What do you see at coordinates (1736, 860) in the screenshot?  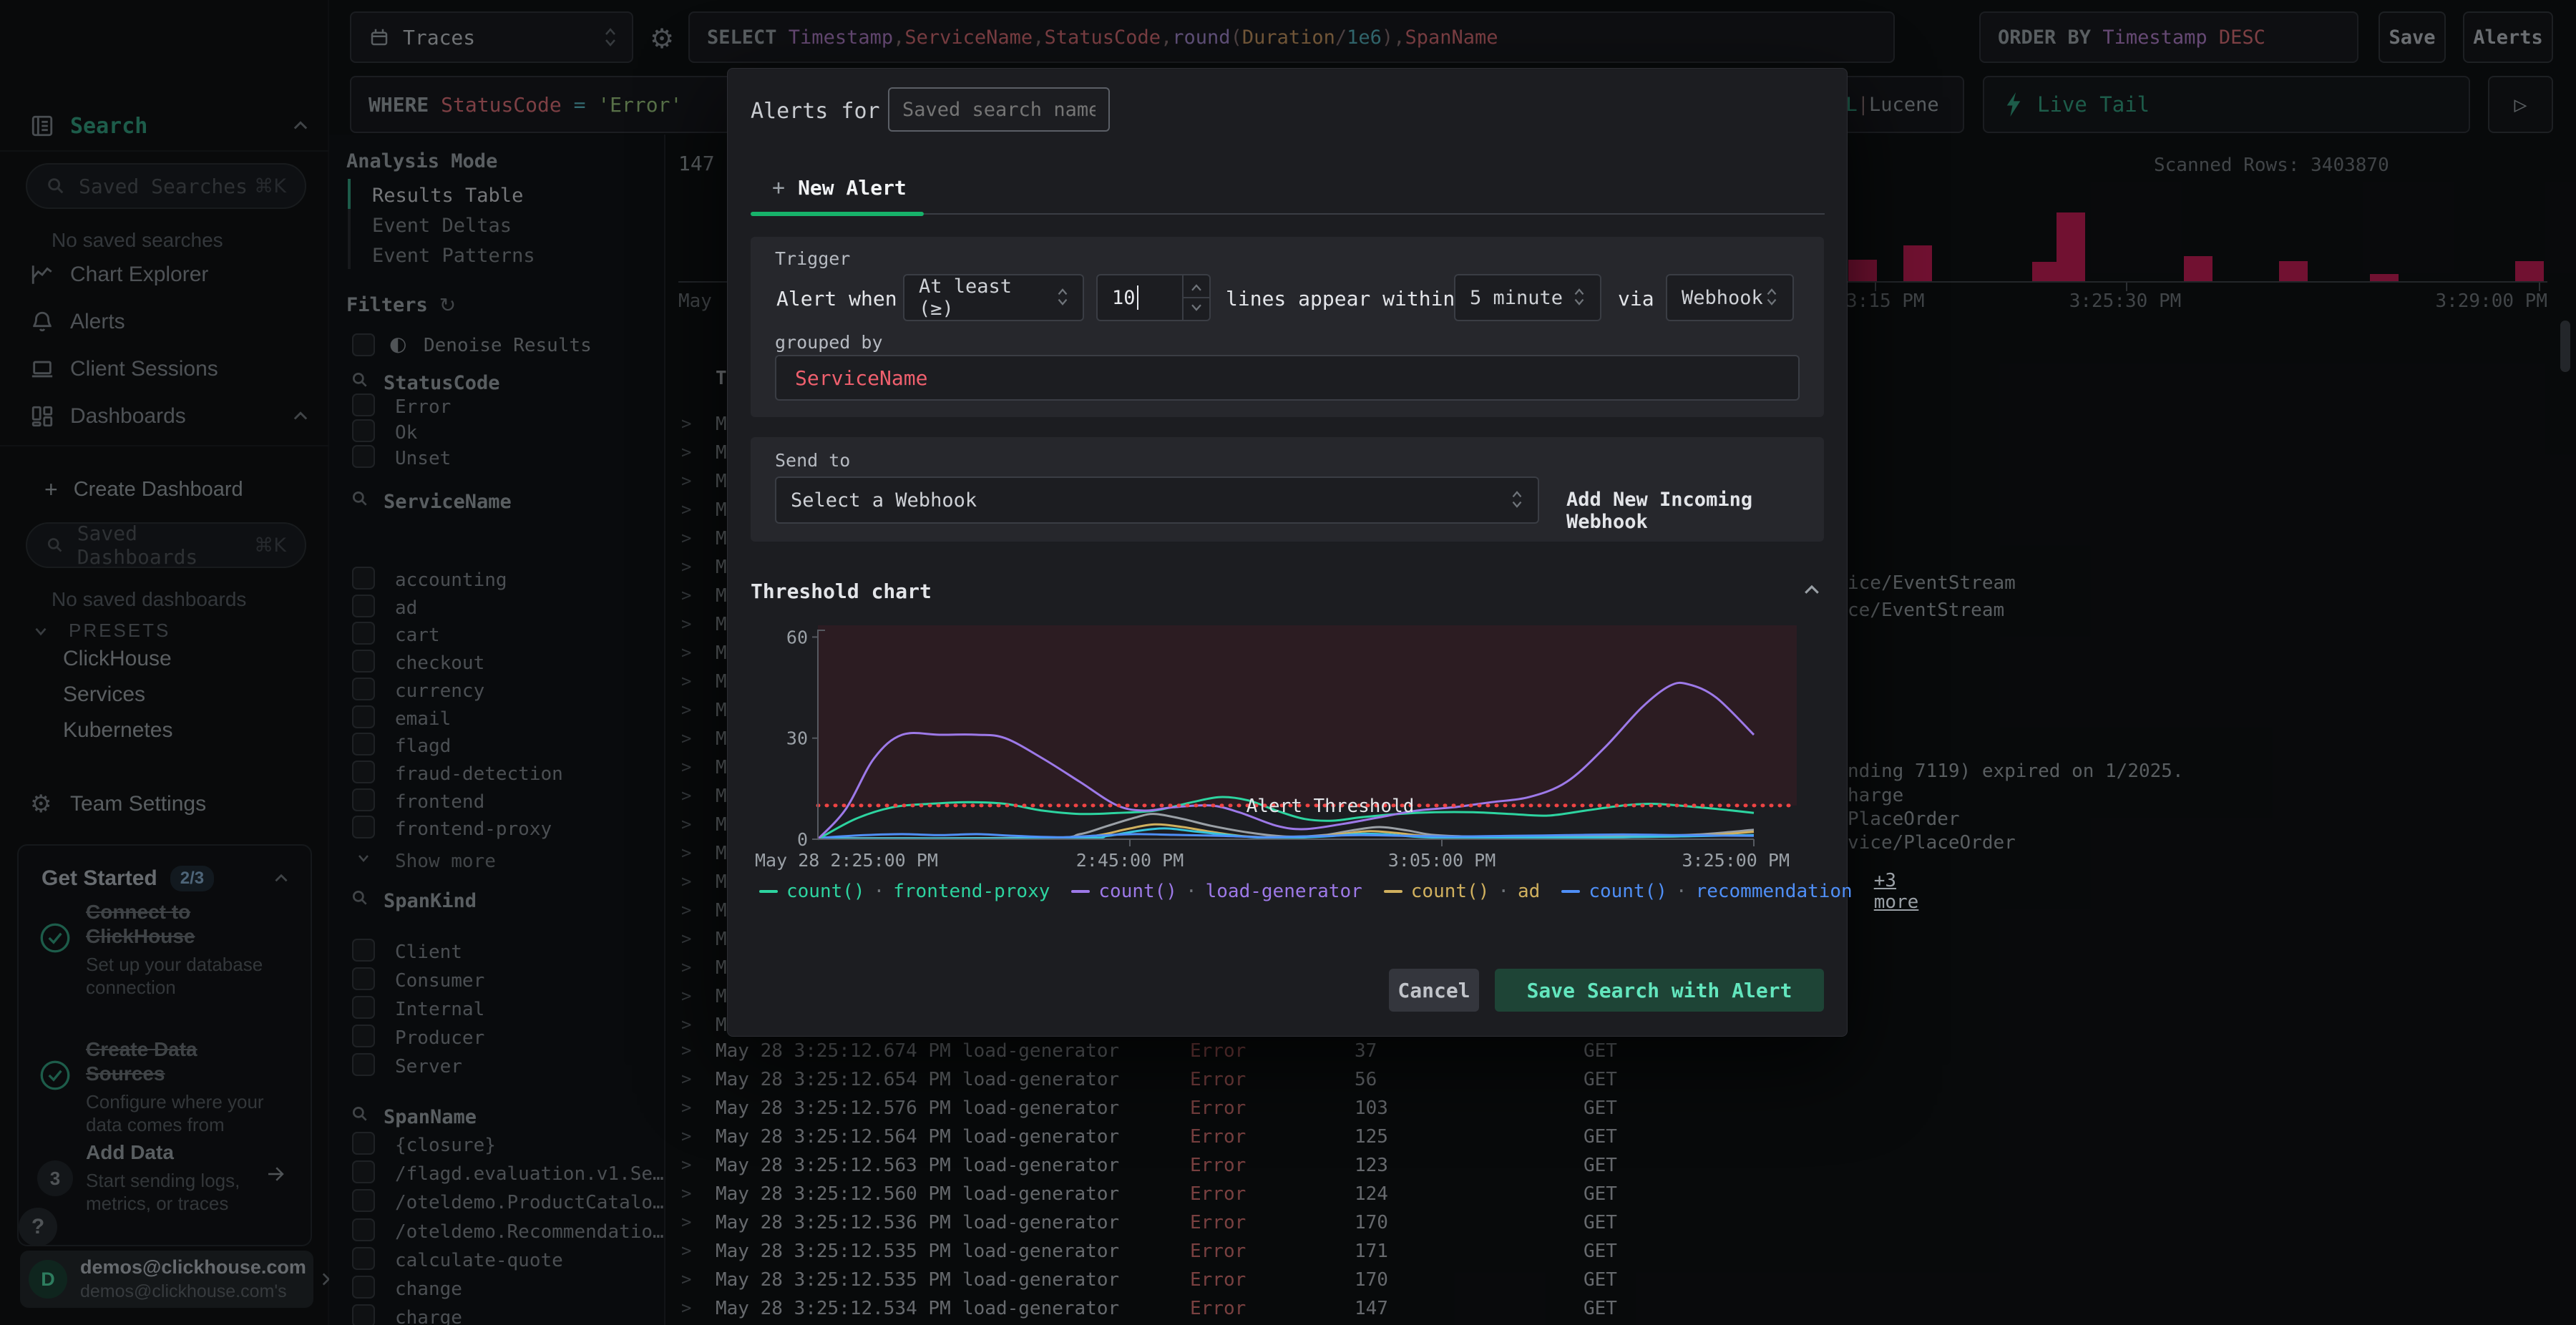 I see `x-tick-label: 3:25:00 PM` at bounding box center [1736, 860].